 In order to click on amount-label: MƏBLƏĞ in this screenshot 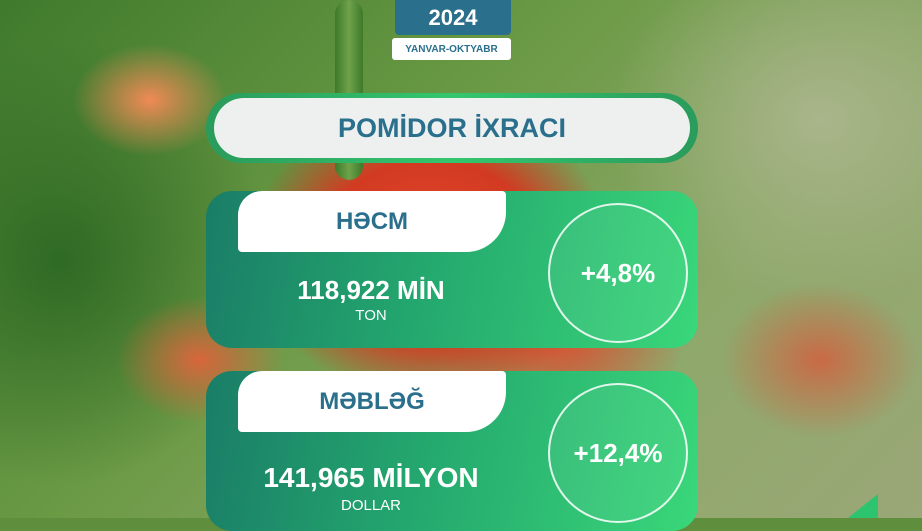, I will do `click(372, 401)`.